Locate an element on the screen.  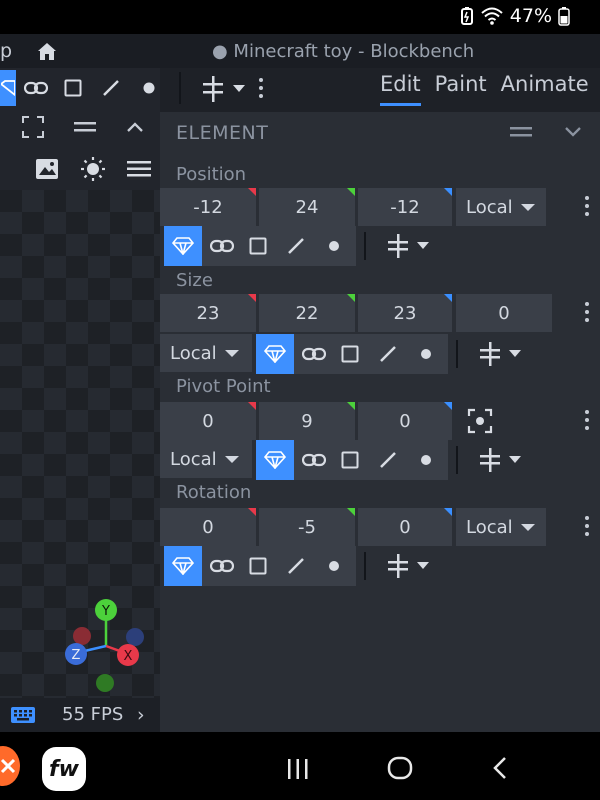
lighting-button is located at coordinates (93, 169).